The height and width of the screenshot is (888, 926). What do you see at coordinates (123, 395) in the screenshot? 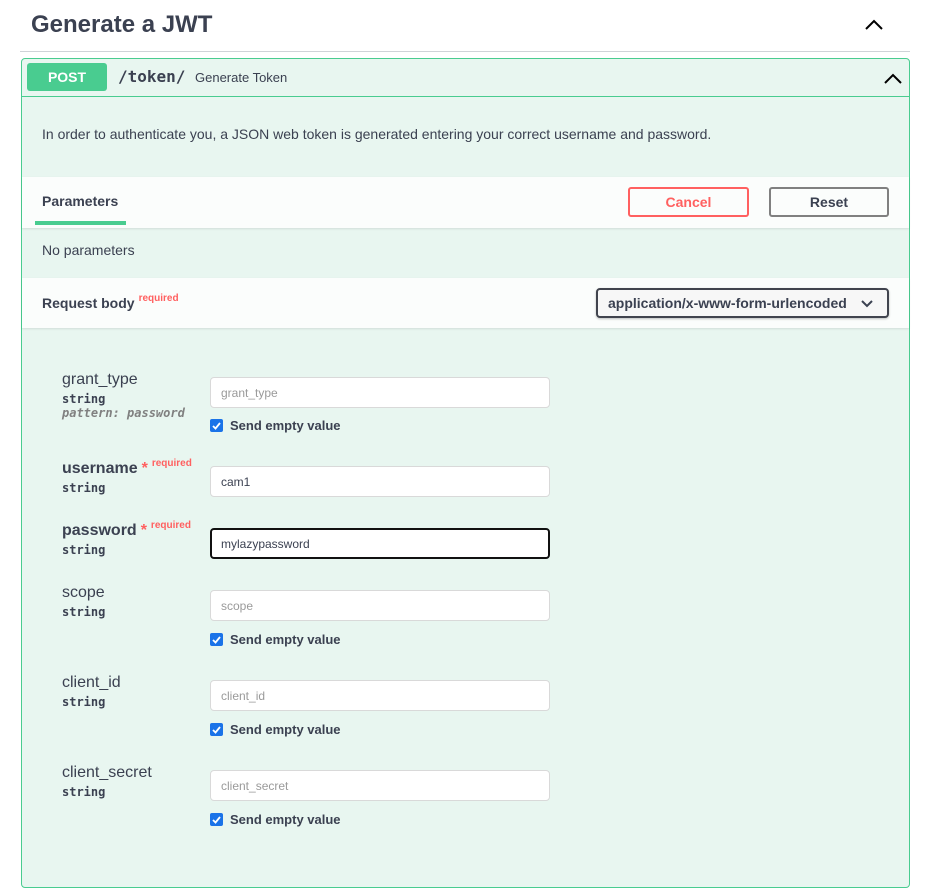
I see `field-grant-type: grant_type string pattern: password` at bounding box center [123, 395].